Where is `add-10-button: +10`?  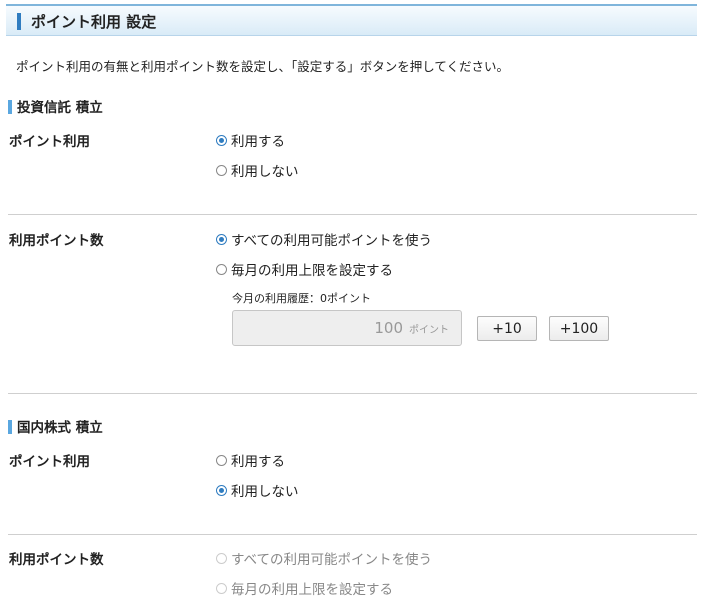 add-10-button: +10 is located at coordinates (507, 328).